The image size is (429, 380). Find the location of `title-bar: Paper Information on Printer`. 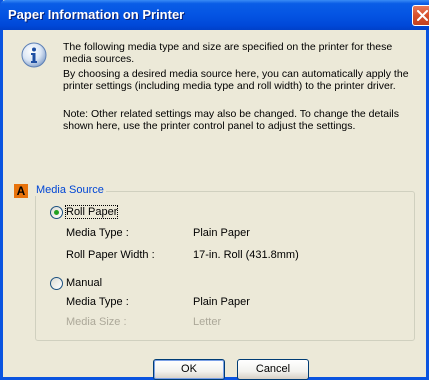

title-bar: Paper Information on Printer is located at coordinates (214, 15).